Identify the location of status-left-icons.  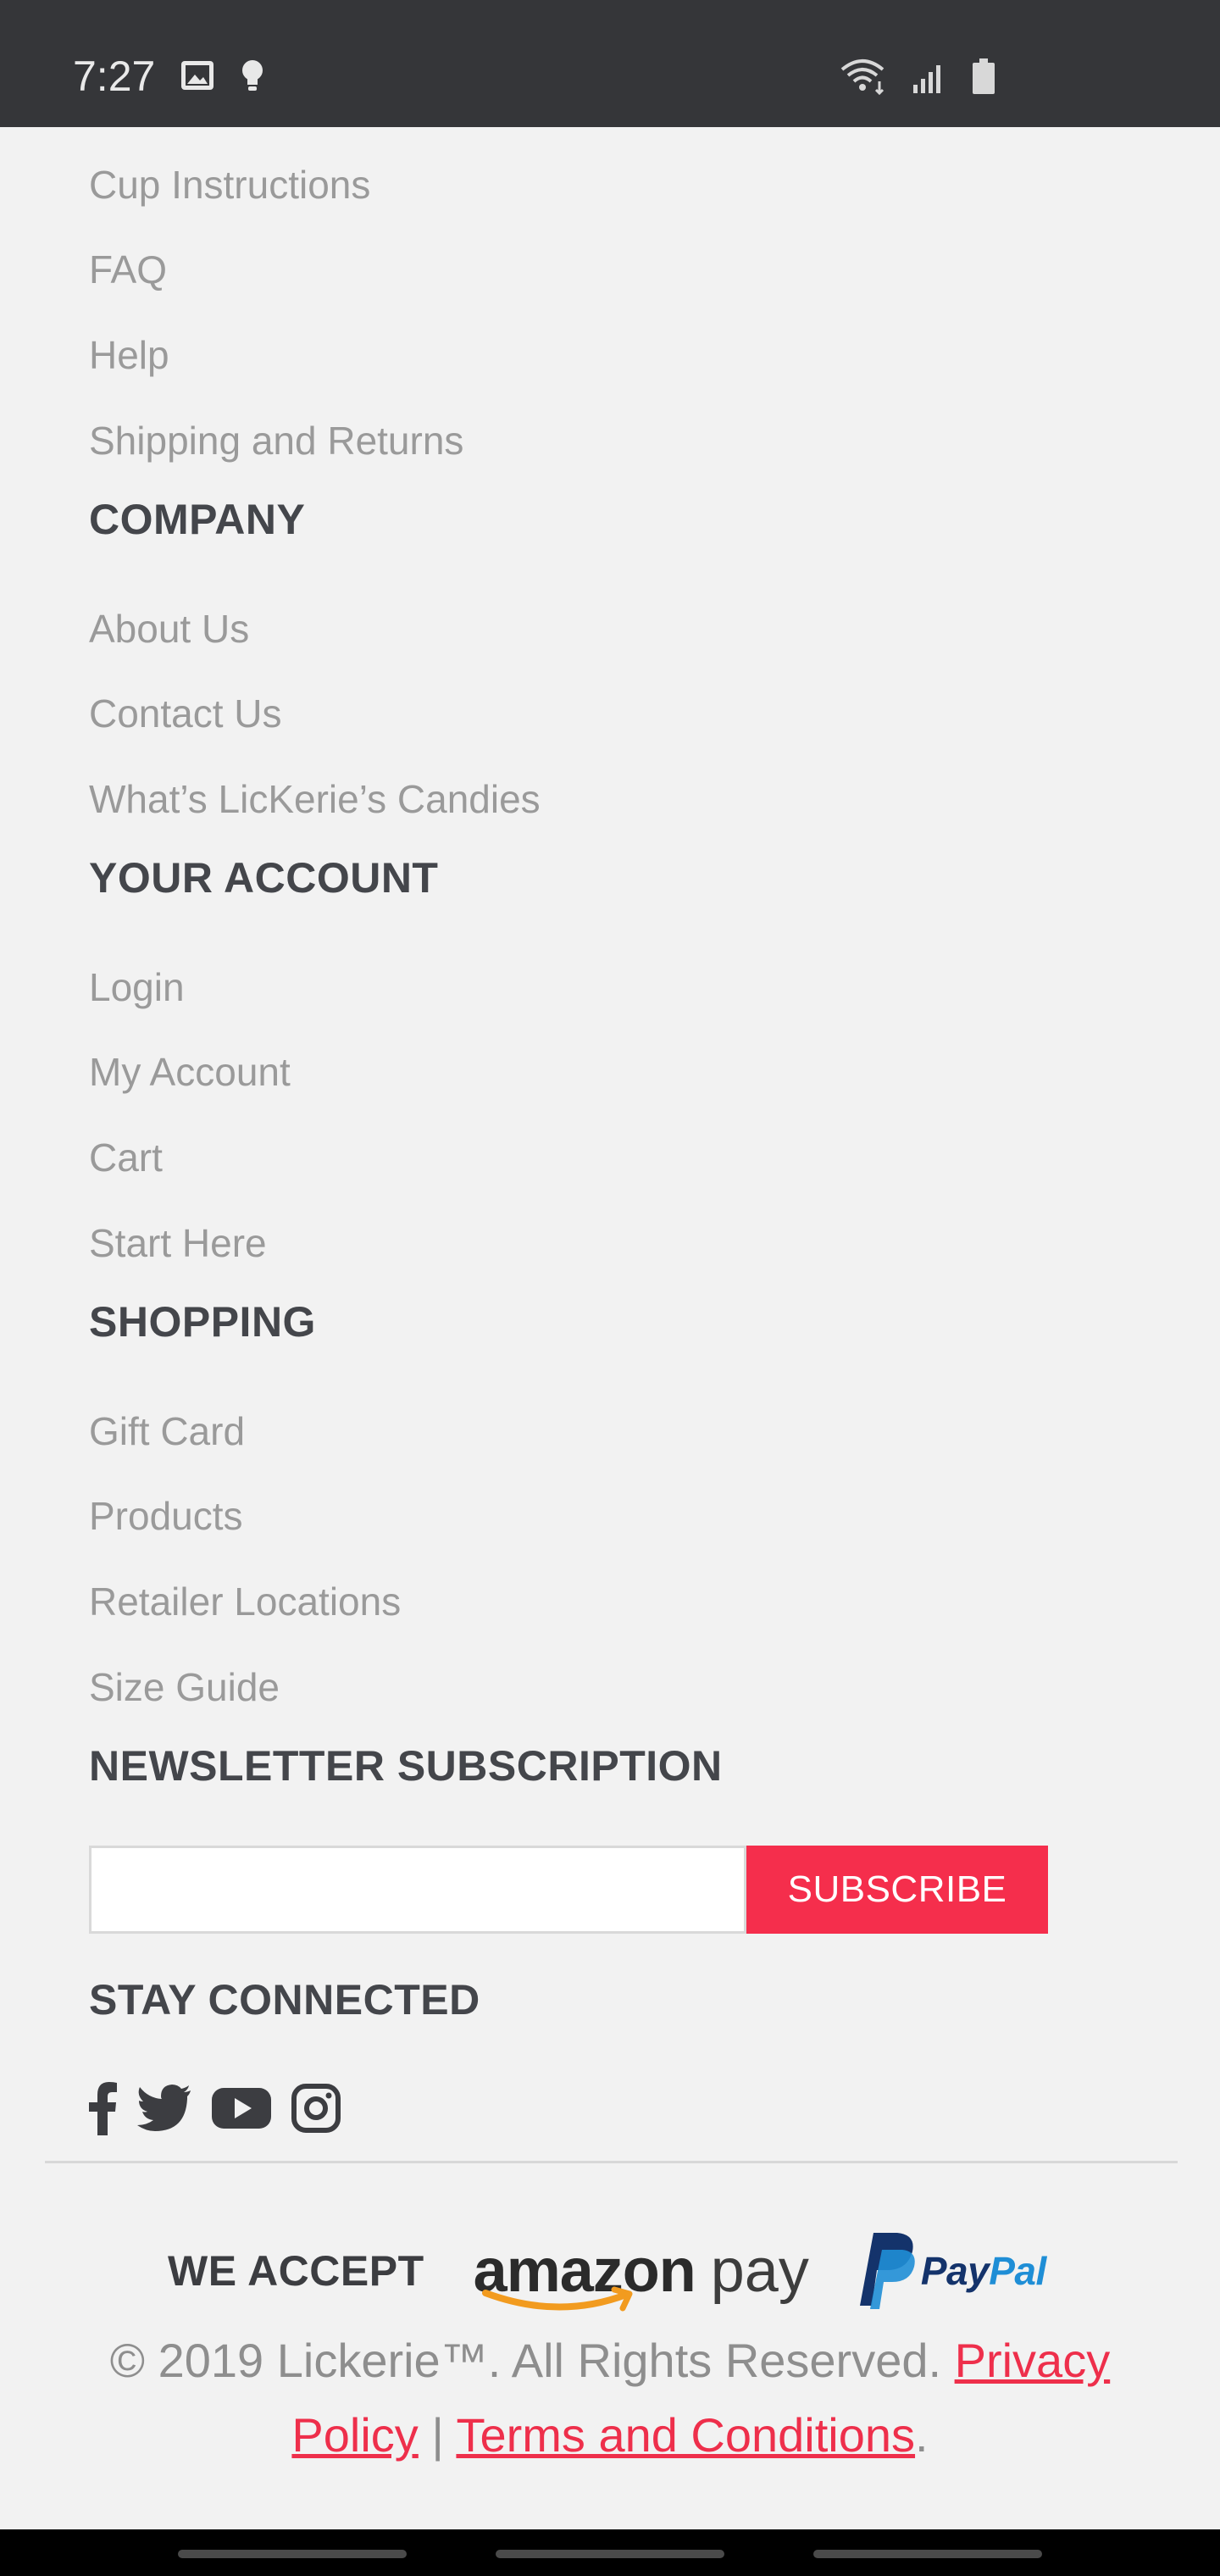
(223, 77).